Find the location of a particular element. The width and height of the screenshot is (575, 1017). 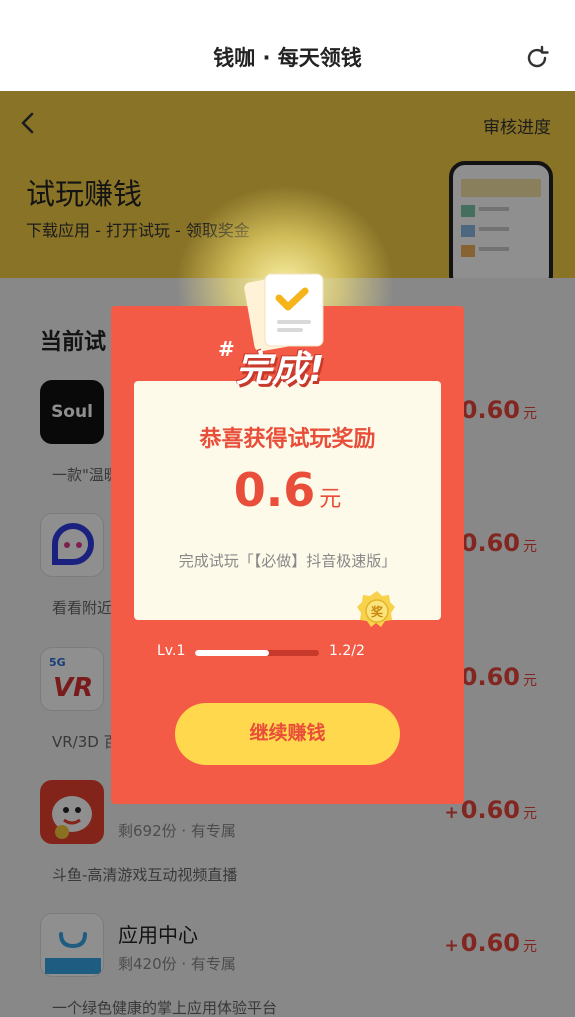

done-hash: # is located at coordinates (226, 349).